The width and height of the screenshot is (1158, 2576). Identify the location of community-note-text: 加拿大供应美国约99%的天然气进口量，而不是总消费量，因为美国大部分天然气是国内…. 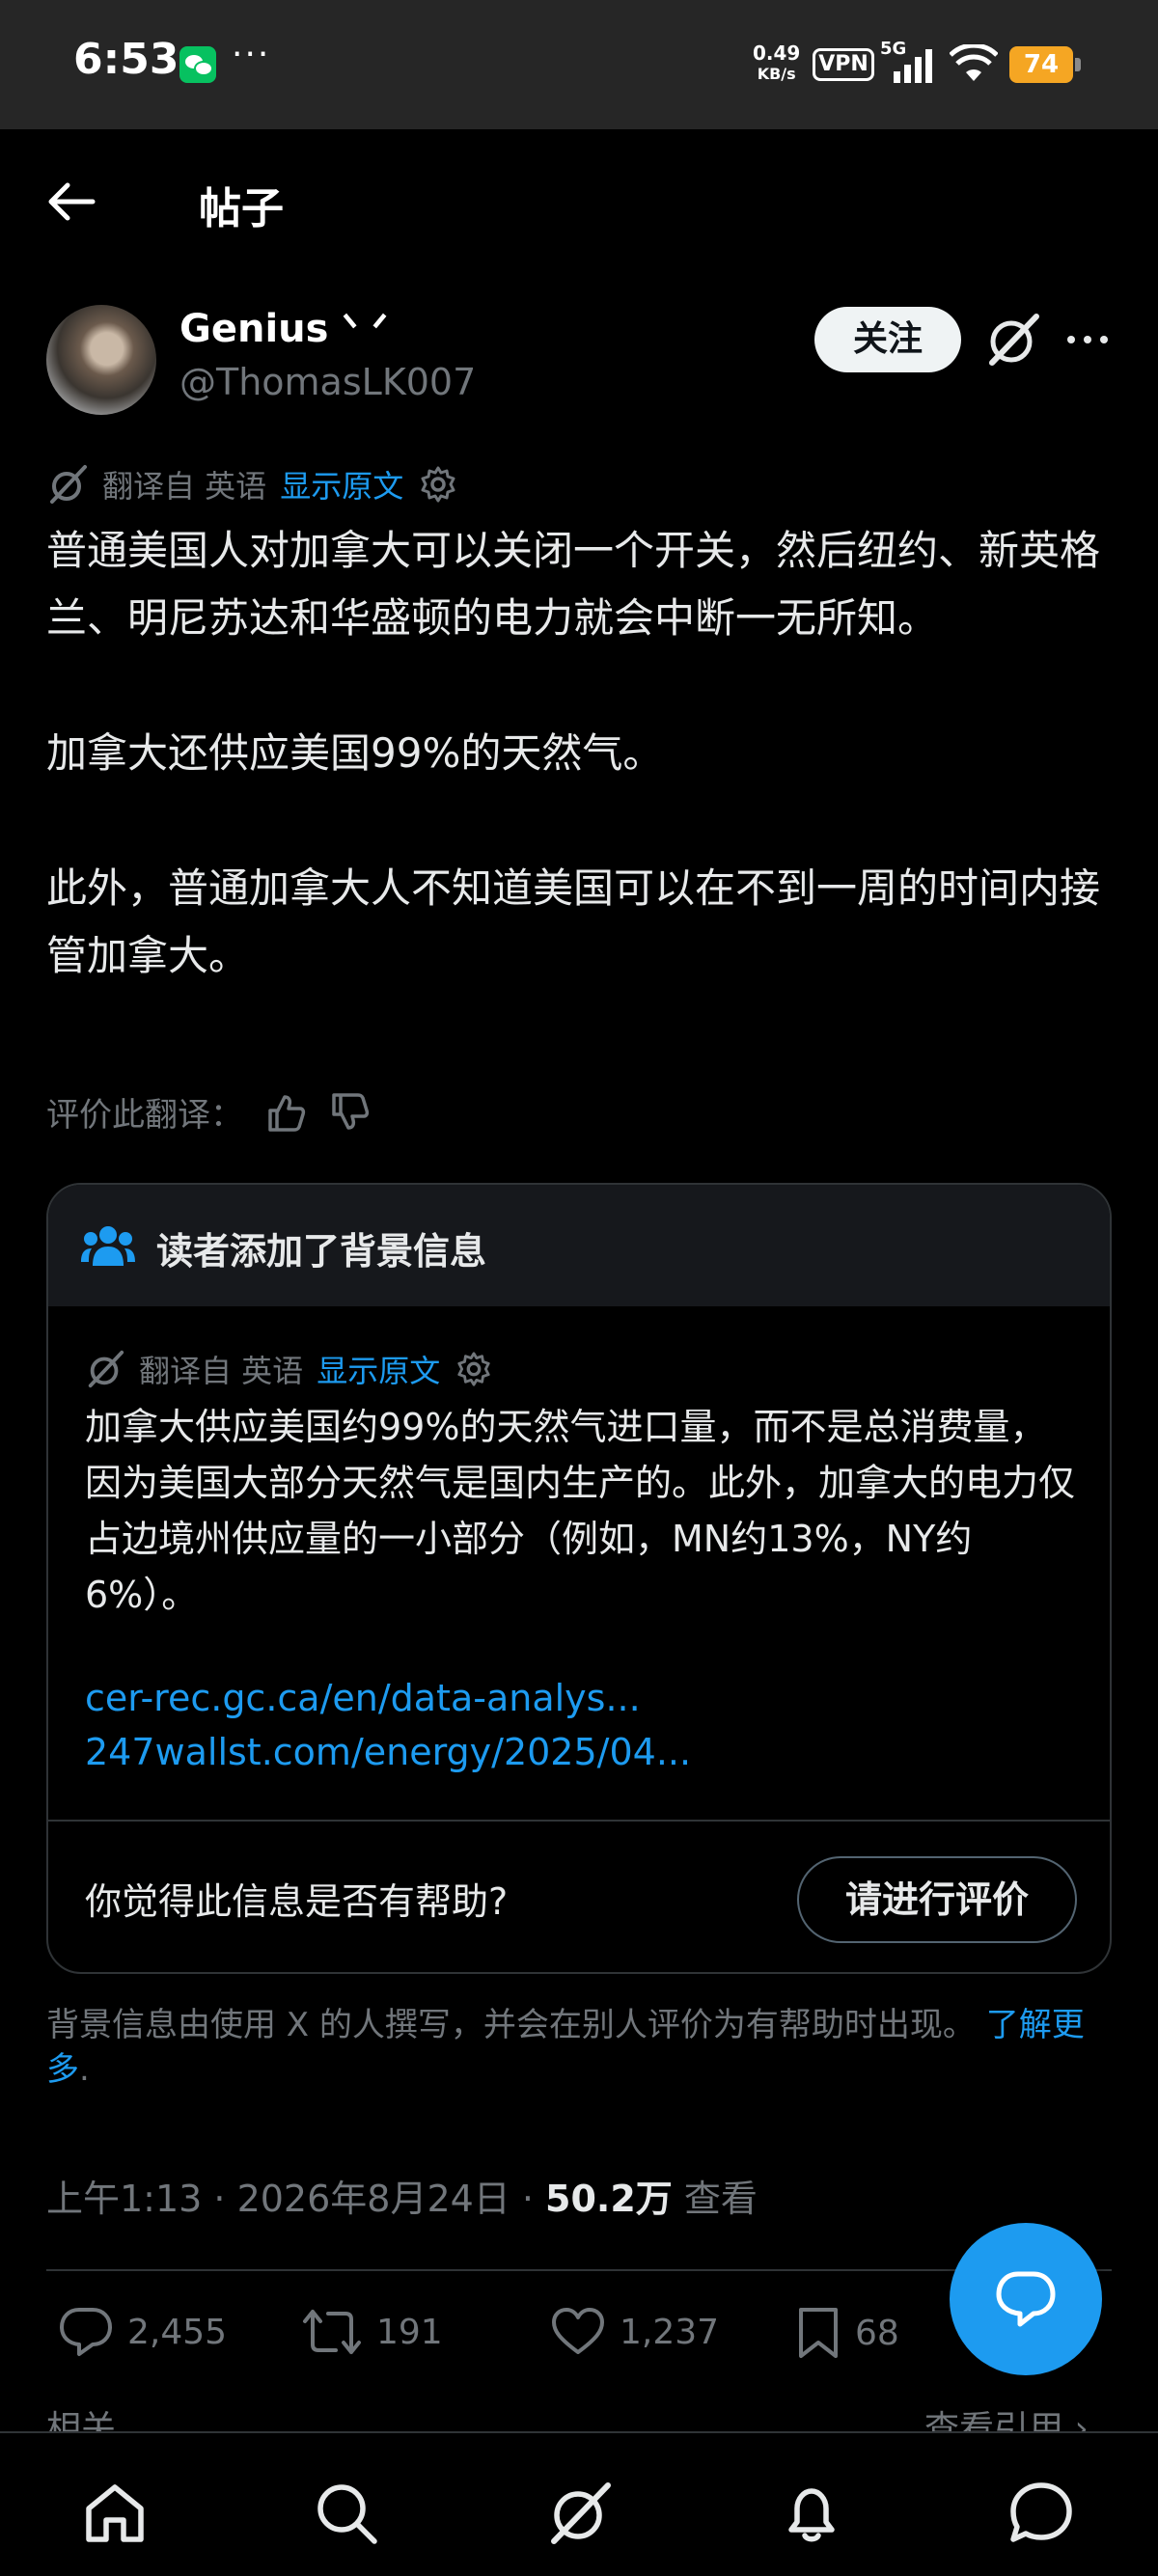
(580, 1511).